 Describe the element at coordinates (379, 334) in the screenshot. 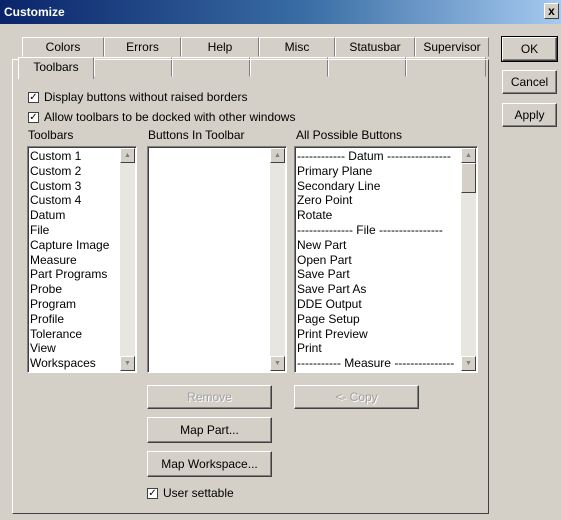

I see `list-item: Print Preview` at that location.